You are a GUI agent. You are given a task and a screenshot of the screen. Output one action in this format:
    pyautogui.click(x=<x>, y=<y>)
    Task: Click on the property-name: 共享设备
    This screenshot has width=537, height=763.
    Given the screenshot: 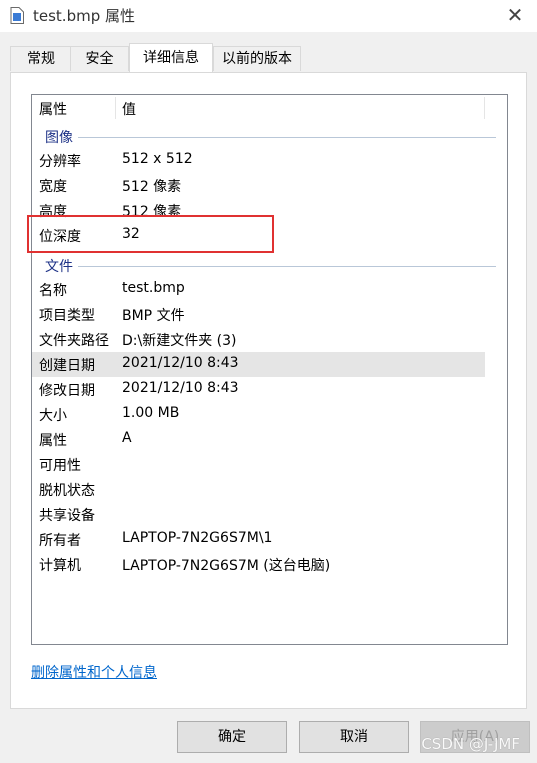 What is the action you would take?
    pyautogui.click(x=67, y=516)
    